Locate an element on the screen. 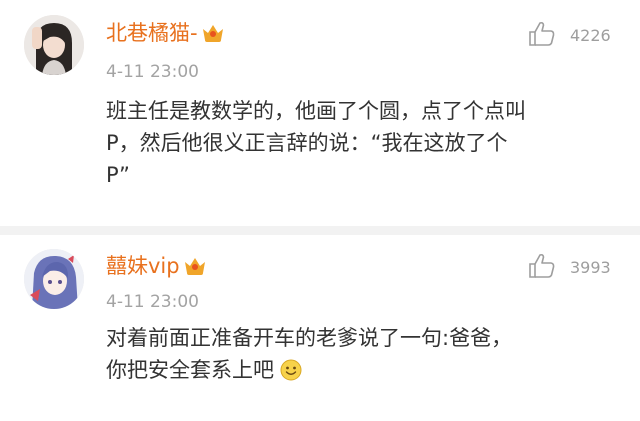 The width and height of the screenshot is (640, 421). comment-line: P” is located at coordinates (118, 175).